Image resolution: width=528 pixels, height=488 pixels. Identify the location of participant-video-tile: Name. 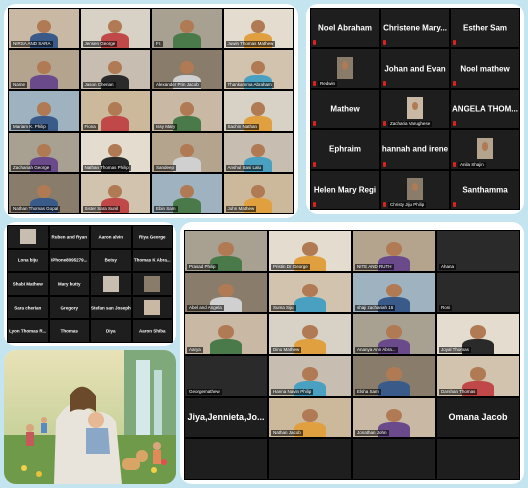
(44, 70).